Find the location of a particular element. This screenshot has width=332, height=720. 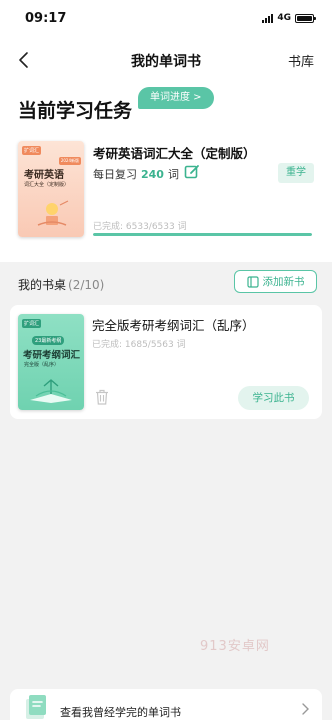

desk-book-cover: 扩词汇 23最新考纲 考研考纲词汇 完全版（乱序） is located at coordinates (51, 362).